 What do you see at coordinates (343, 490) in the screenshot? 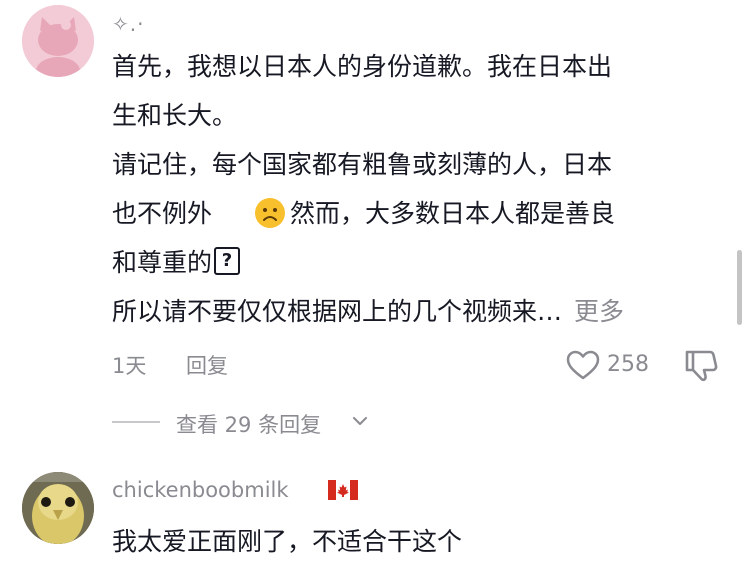
I see `canada-flag-icon` at bounding box center [343, 490].